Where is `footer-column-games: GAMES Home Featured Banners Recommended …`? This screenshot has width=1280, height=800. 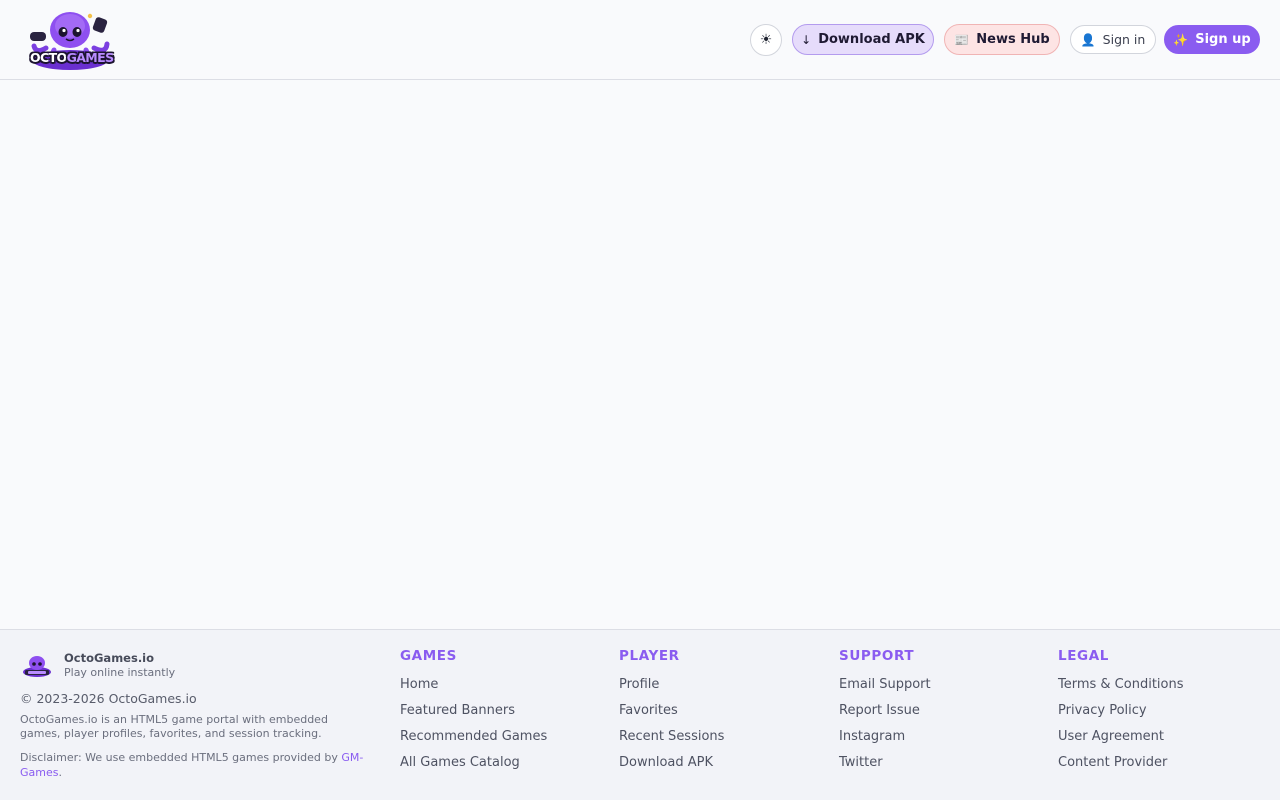 footer-column-games: GAMES Home Featured Banners Recommended … is located at coordinates (473, 714).